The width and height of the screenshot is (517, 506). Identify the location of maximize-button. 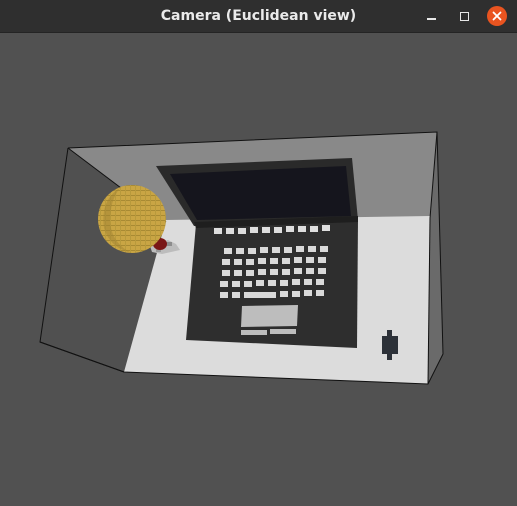
(464, 16).